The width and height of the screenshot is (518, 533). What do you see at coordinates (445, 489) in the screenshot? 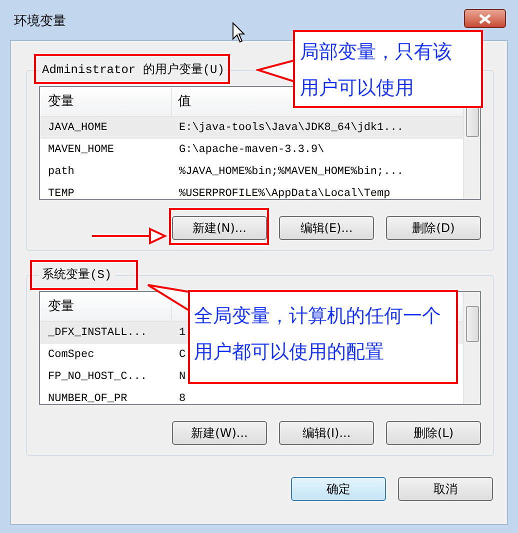
I see `dialog-button: 取消` at bounding box center [445, 489].